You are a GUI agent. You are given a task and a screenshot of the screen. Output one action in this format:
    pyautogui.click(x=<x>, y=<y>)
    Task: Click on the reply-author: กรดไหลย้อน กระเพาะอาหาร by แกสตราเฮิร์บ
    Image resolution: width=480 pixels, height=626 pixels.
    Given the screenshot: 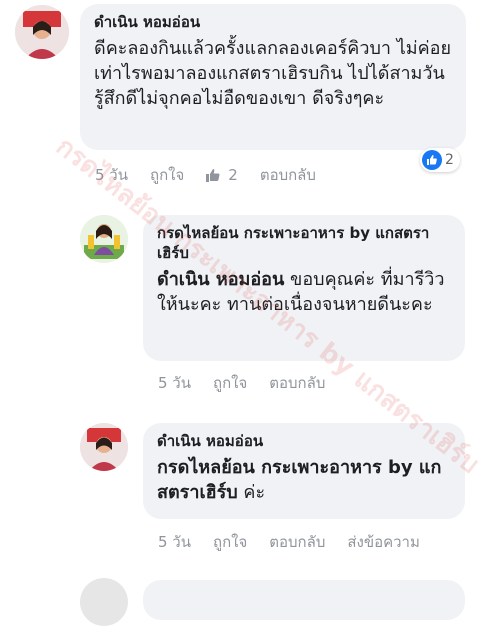 What is the action you would take?
    pyautogui.click(x=304, y=243)
    